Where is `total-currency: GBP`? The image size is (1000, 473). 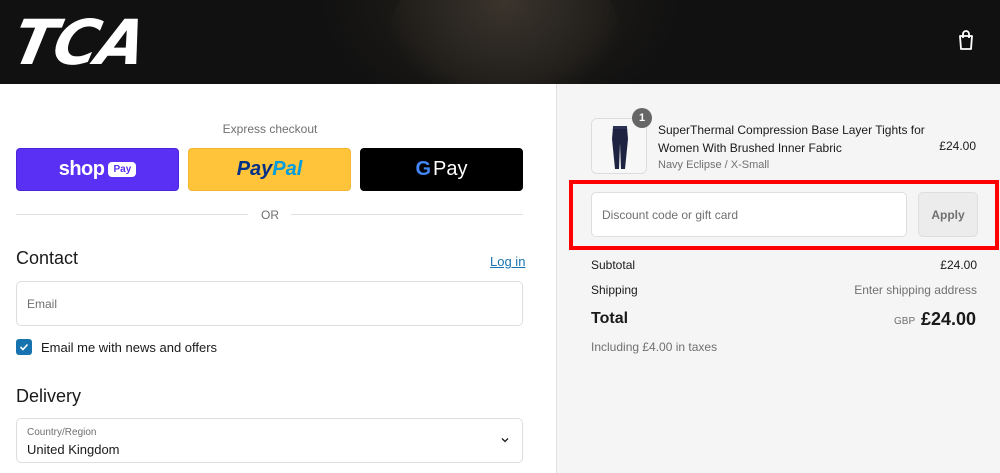 total-currency: GBP is located at coordinates (905, 321).